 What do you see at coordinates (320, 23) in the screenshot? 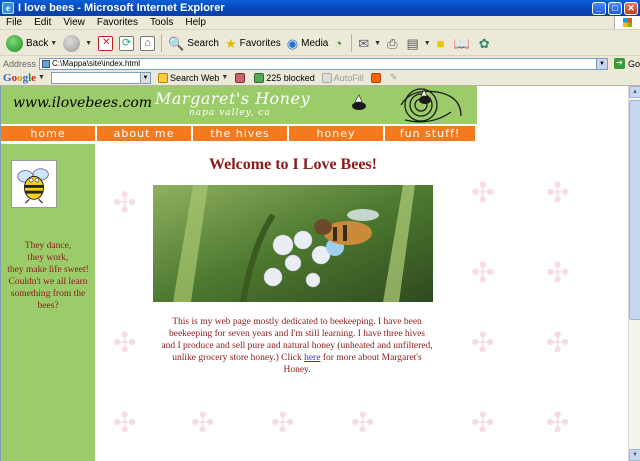
I see `menu-bar: File Edit View Favorites Tools Help` at bounding box center [320, 23].